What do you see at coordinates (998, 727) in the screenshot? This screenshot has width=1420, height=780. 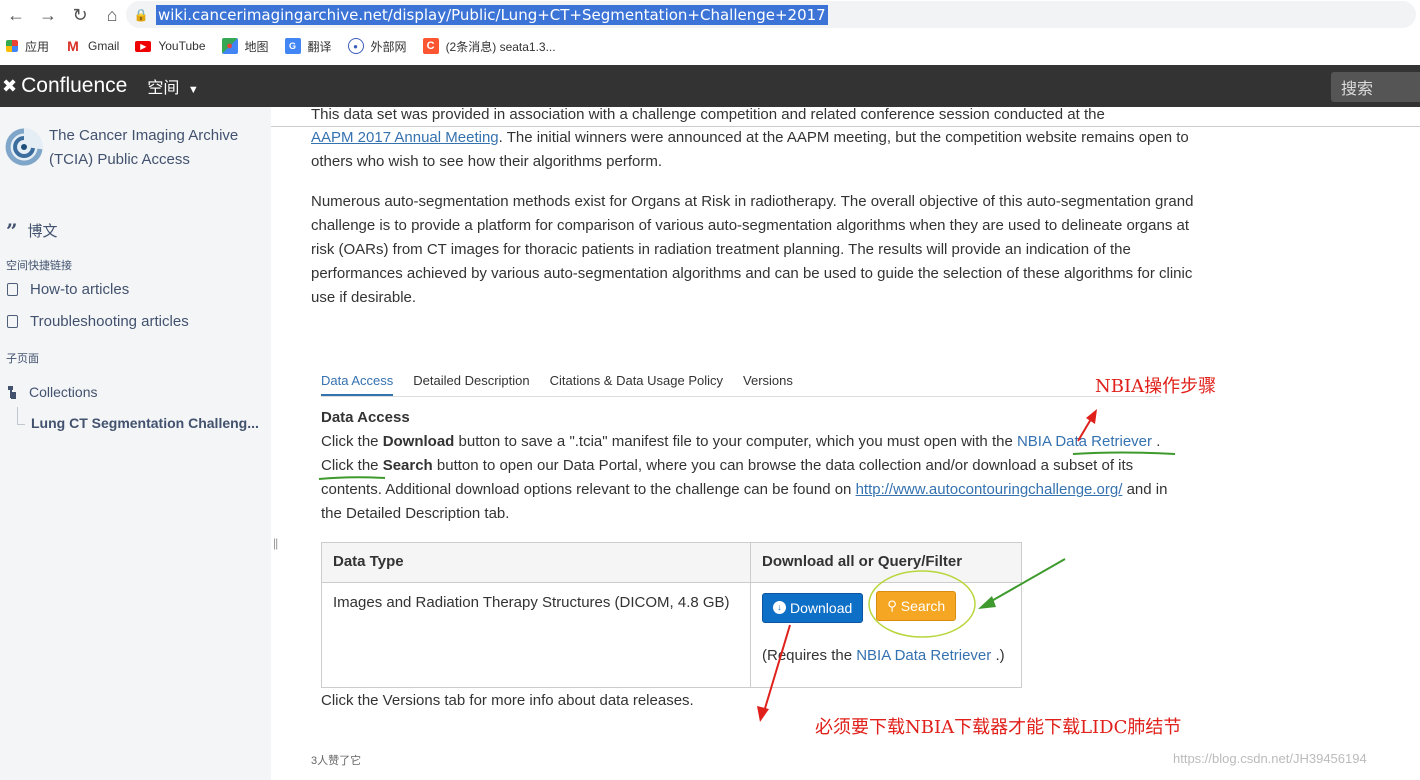 I see `annotation-must-download: 必须要下载NBIA下载器才能下载LIDC肺结节` at bounding box center [998, 727].